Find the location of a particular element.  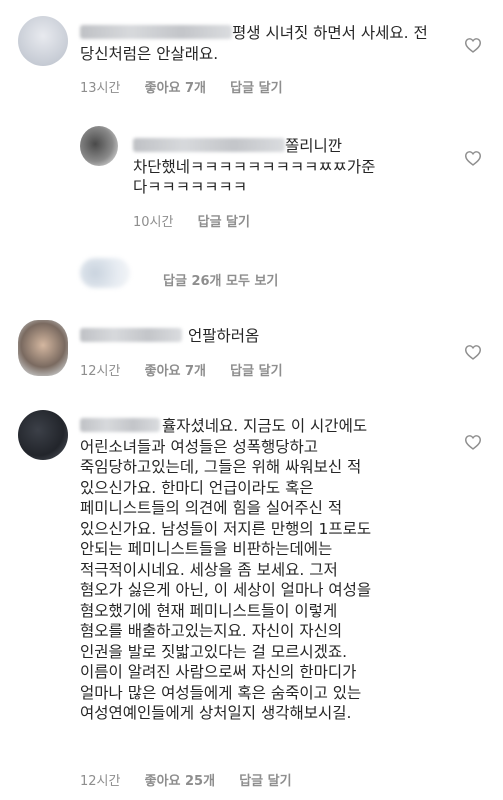

comment-meta: 12시간 좋아요 25개 답글 달기 is located at coordinates (186, 779).